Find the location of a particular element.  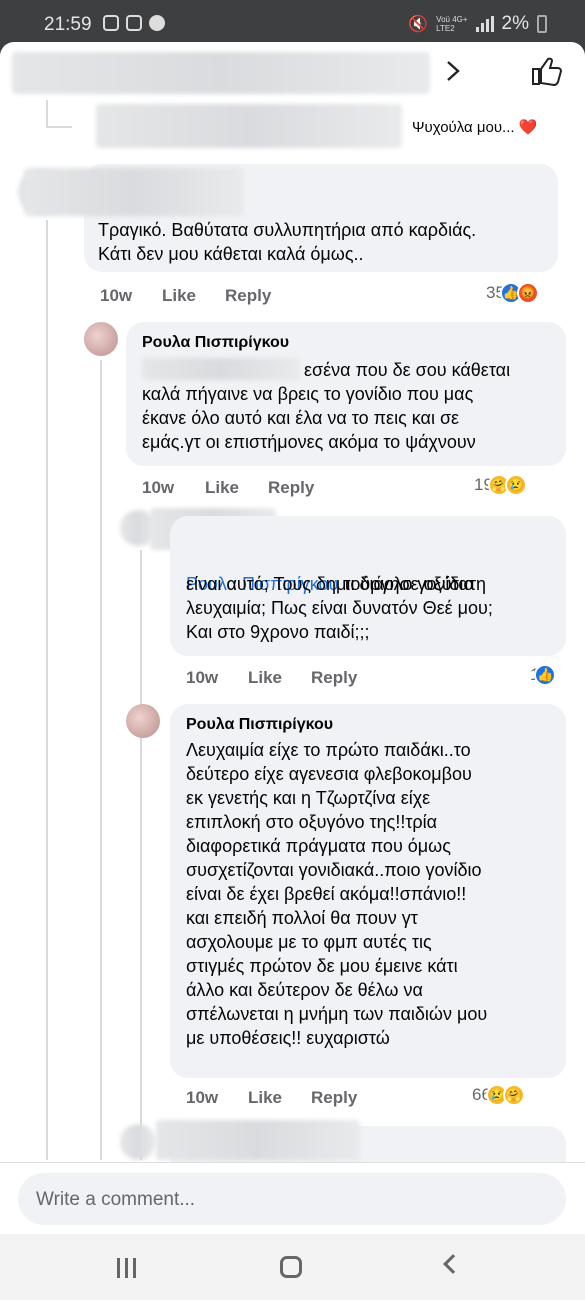

messenger-icon is located at coordinates (157, 23).